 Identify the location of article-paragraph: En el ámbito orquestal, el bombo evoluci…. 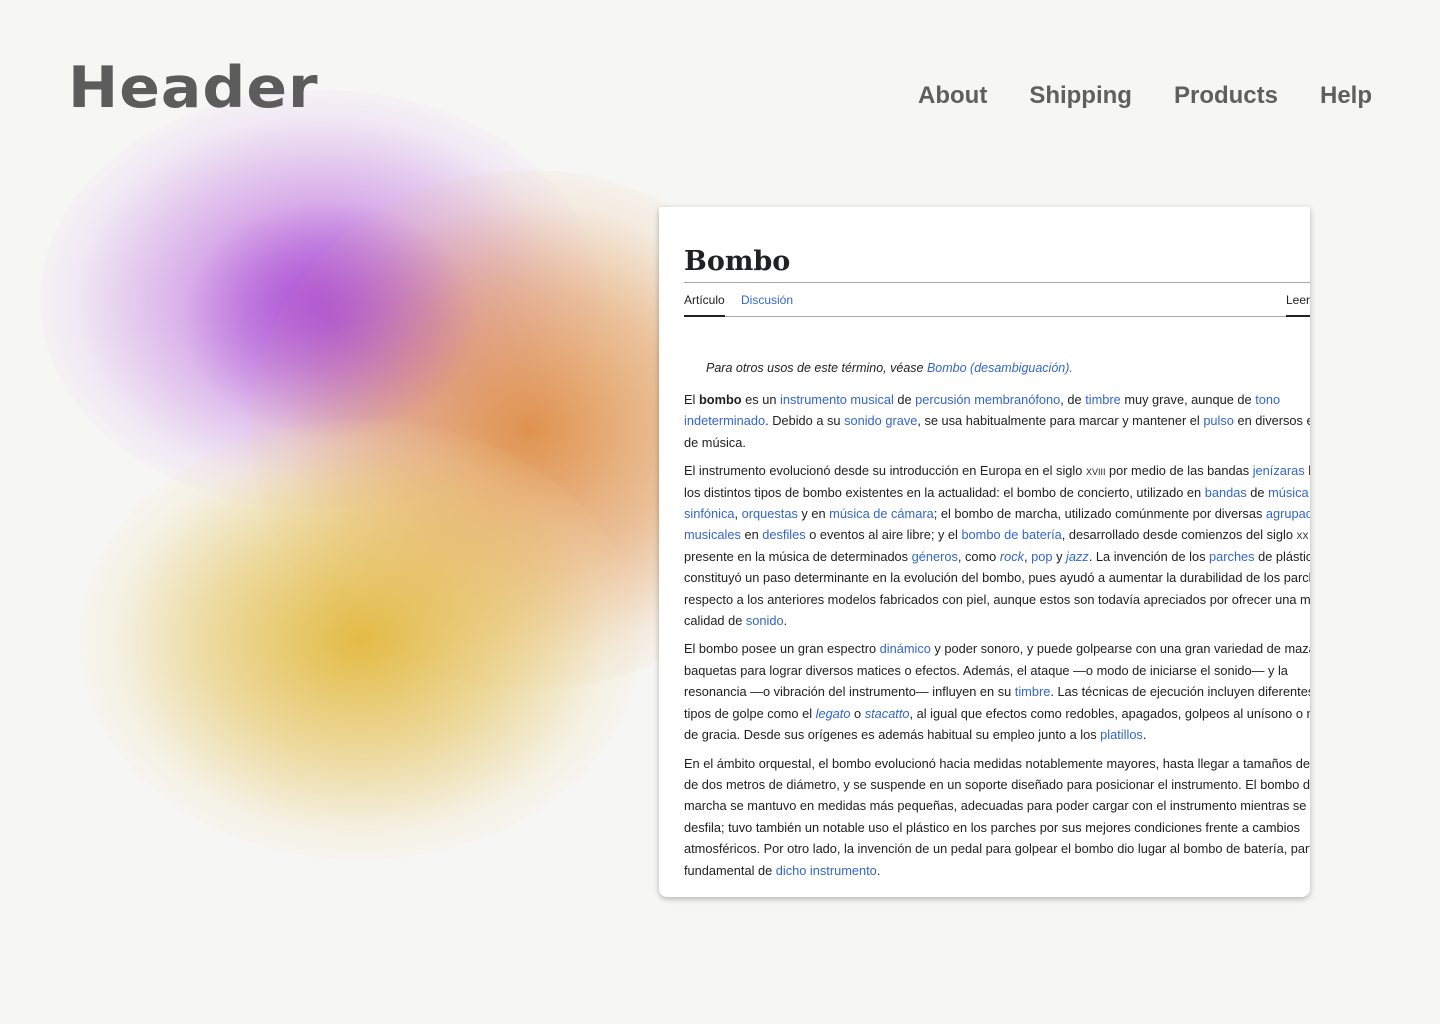
(997, 817).